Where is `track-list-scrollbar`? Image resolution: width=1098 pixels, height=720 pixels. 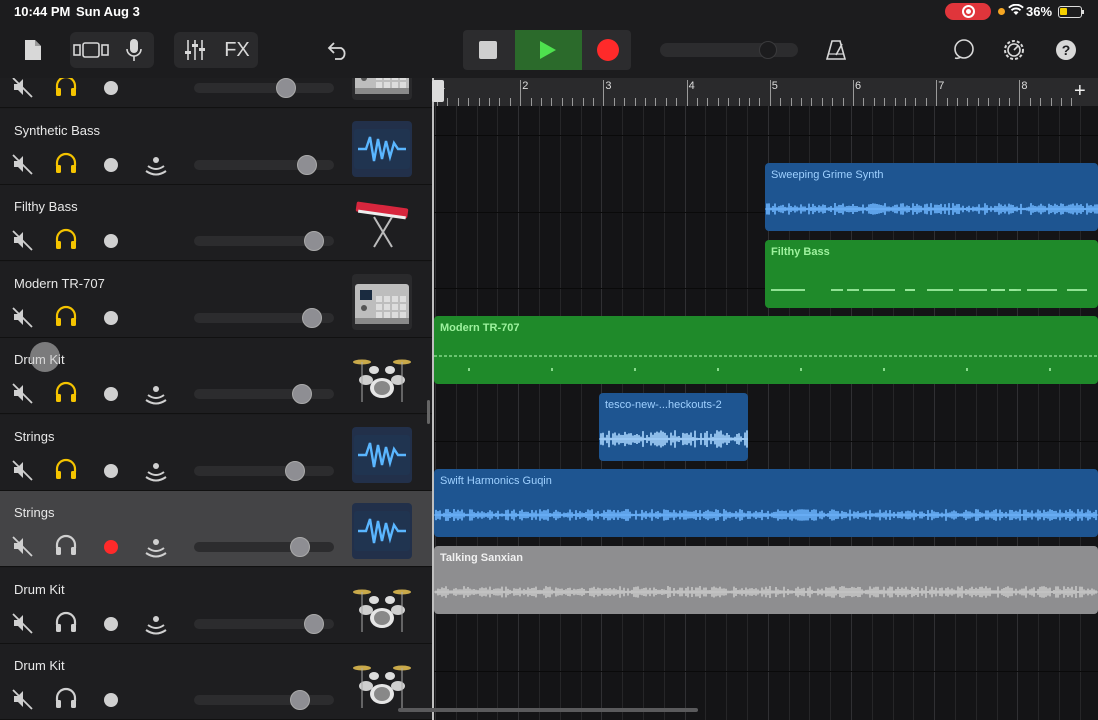 track-list-scrollbar is located at coordinates (428, 412).